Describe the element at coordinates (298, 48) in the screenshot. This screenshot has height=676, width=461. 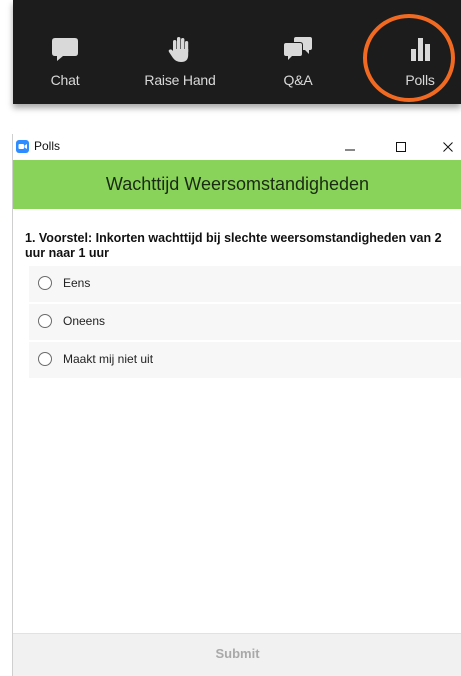
I see `qa-bubbles-icon` at that location.